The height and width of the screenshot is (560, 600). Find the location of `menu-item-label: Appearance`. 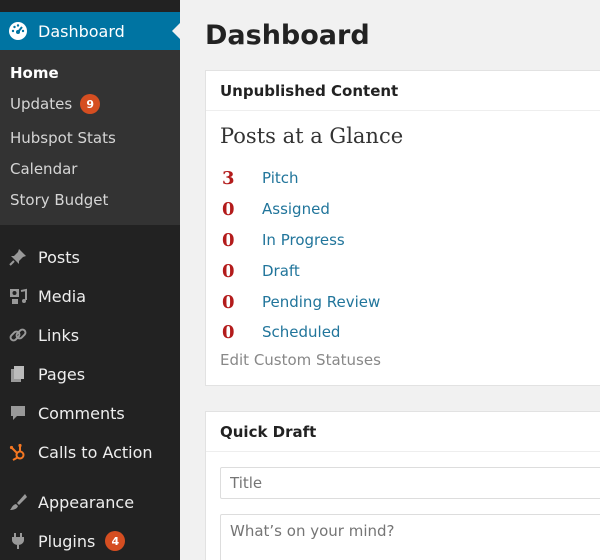

menu-item-label: Appearance is located at coordinates (86, 502).